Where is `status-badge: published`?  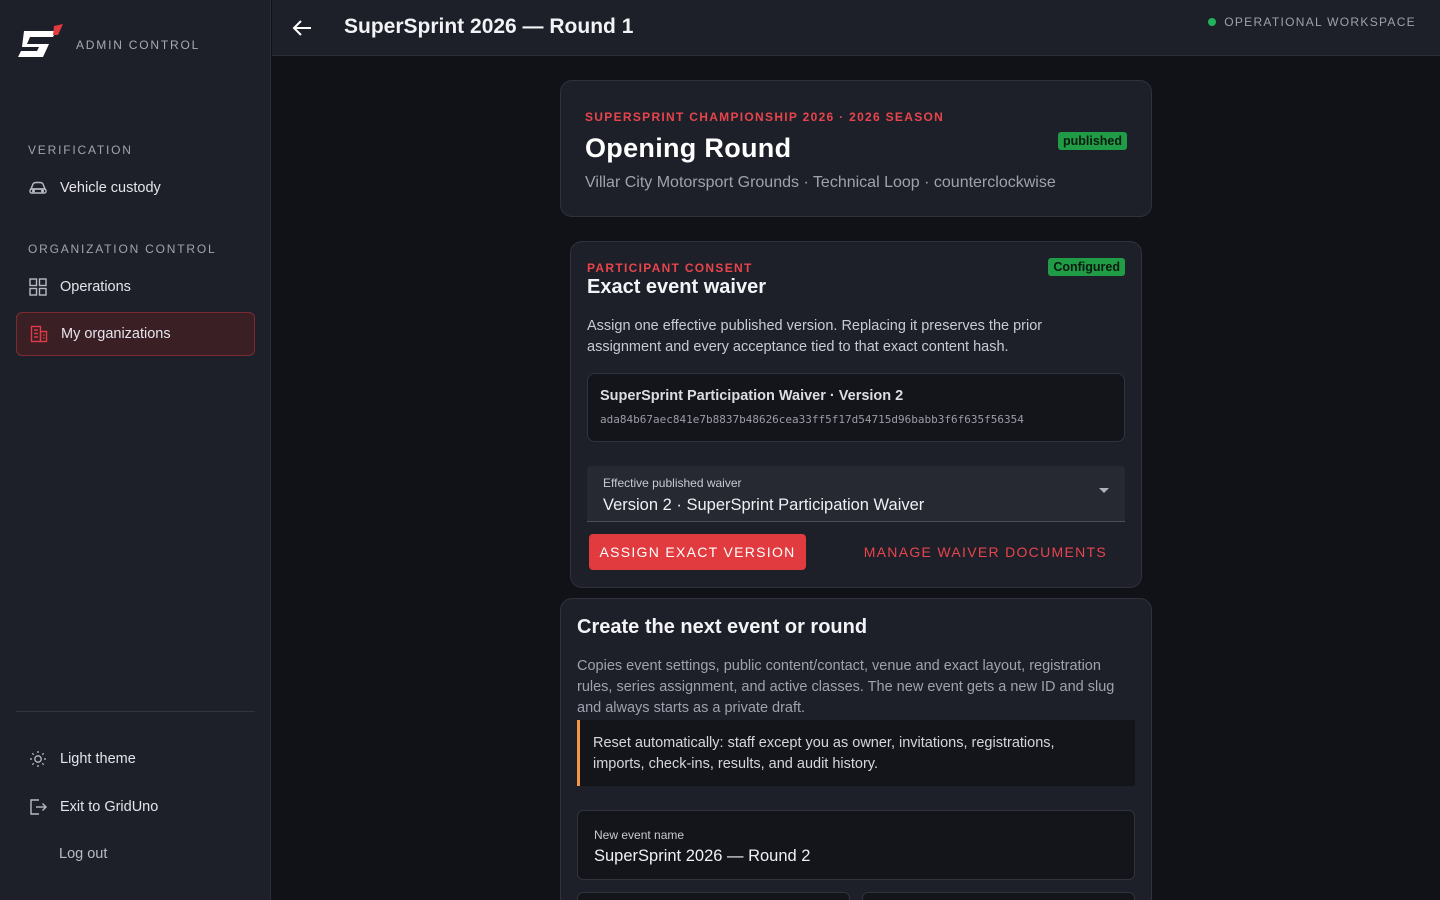 status-badge: published is located at coordinates (1092, 141).